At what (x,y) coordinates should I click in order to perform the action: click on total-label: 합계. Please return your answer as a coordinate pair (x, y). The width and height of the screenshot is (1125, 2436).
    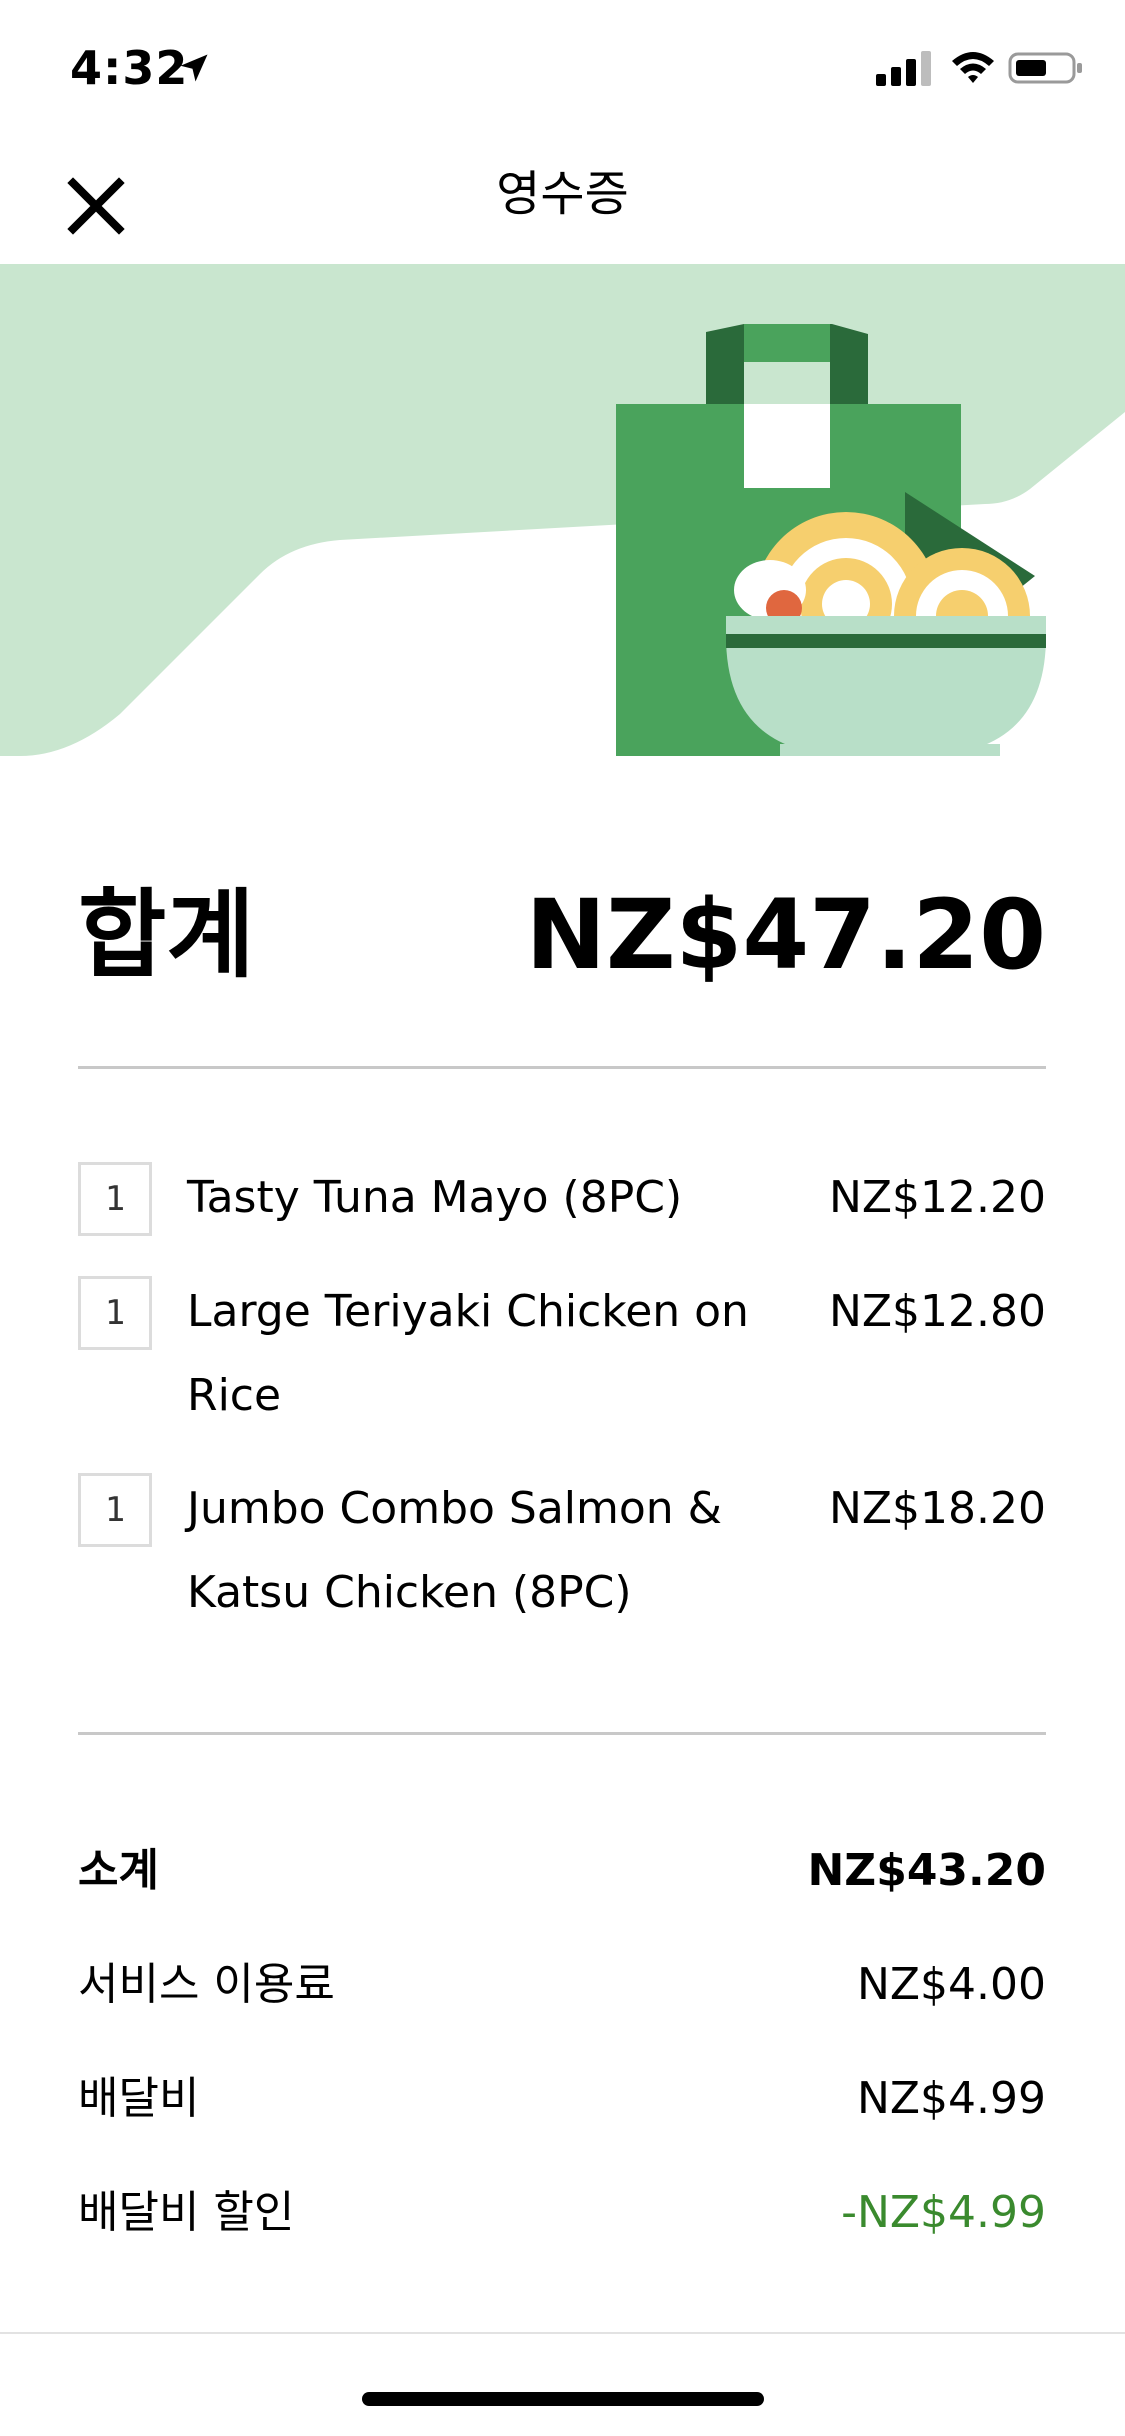
    Looking at the image, I should click on (166, 935).